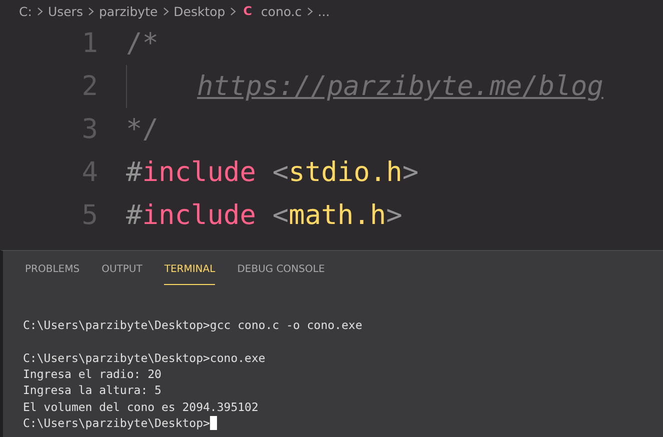  Describe the element at coordinates (365, 86) in the screenshot. I see `code-line: https://parzibyte.me/blog` at that location.